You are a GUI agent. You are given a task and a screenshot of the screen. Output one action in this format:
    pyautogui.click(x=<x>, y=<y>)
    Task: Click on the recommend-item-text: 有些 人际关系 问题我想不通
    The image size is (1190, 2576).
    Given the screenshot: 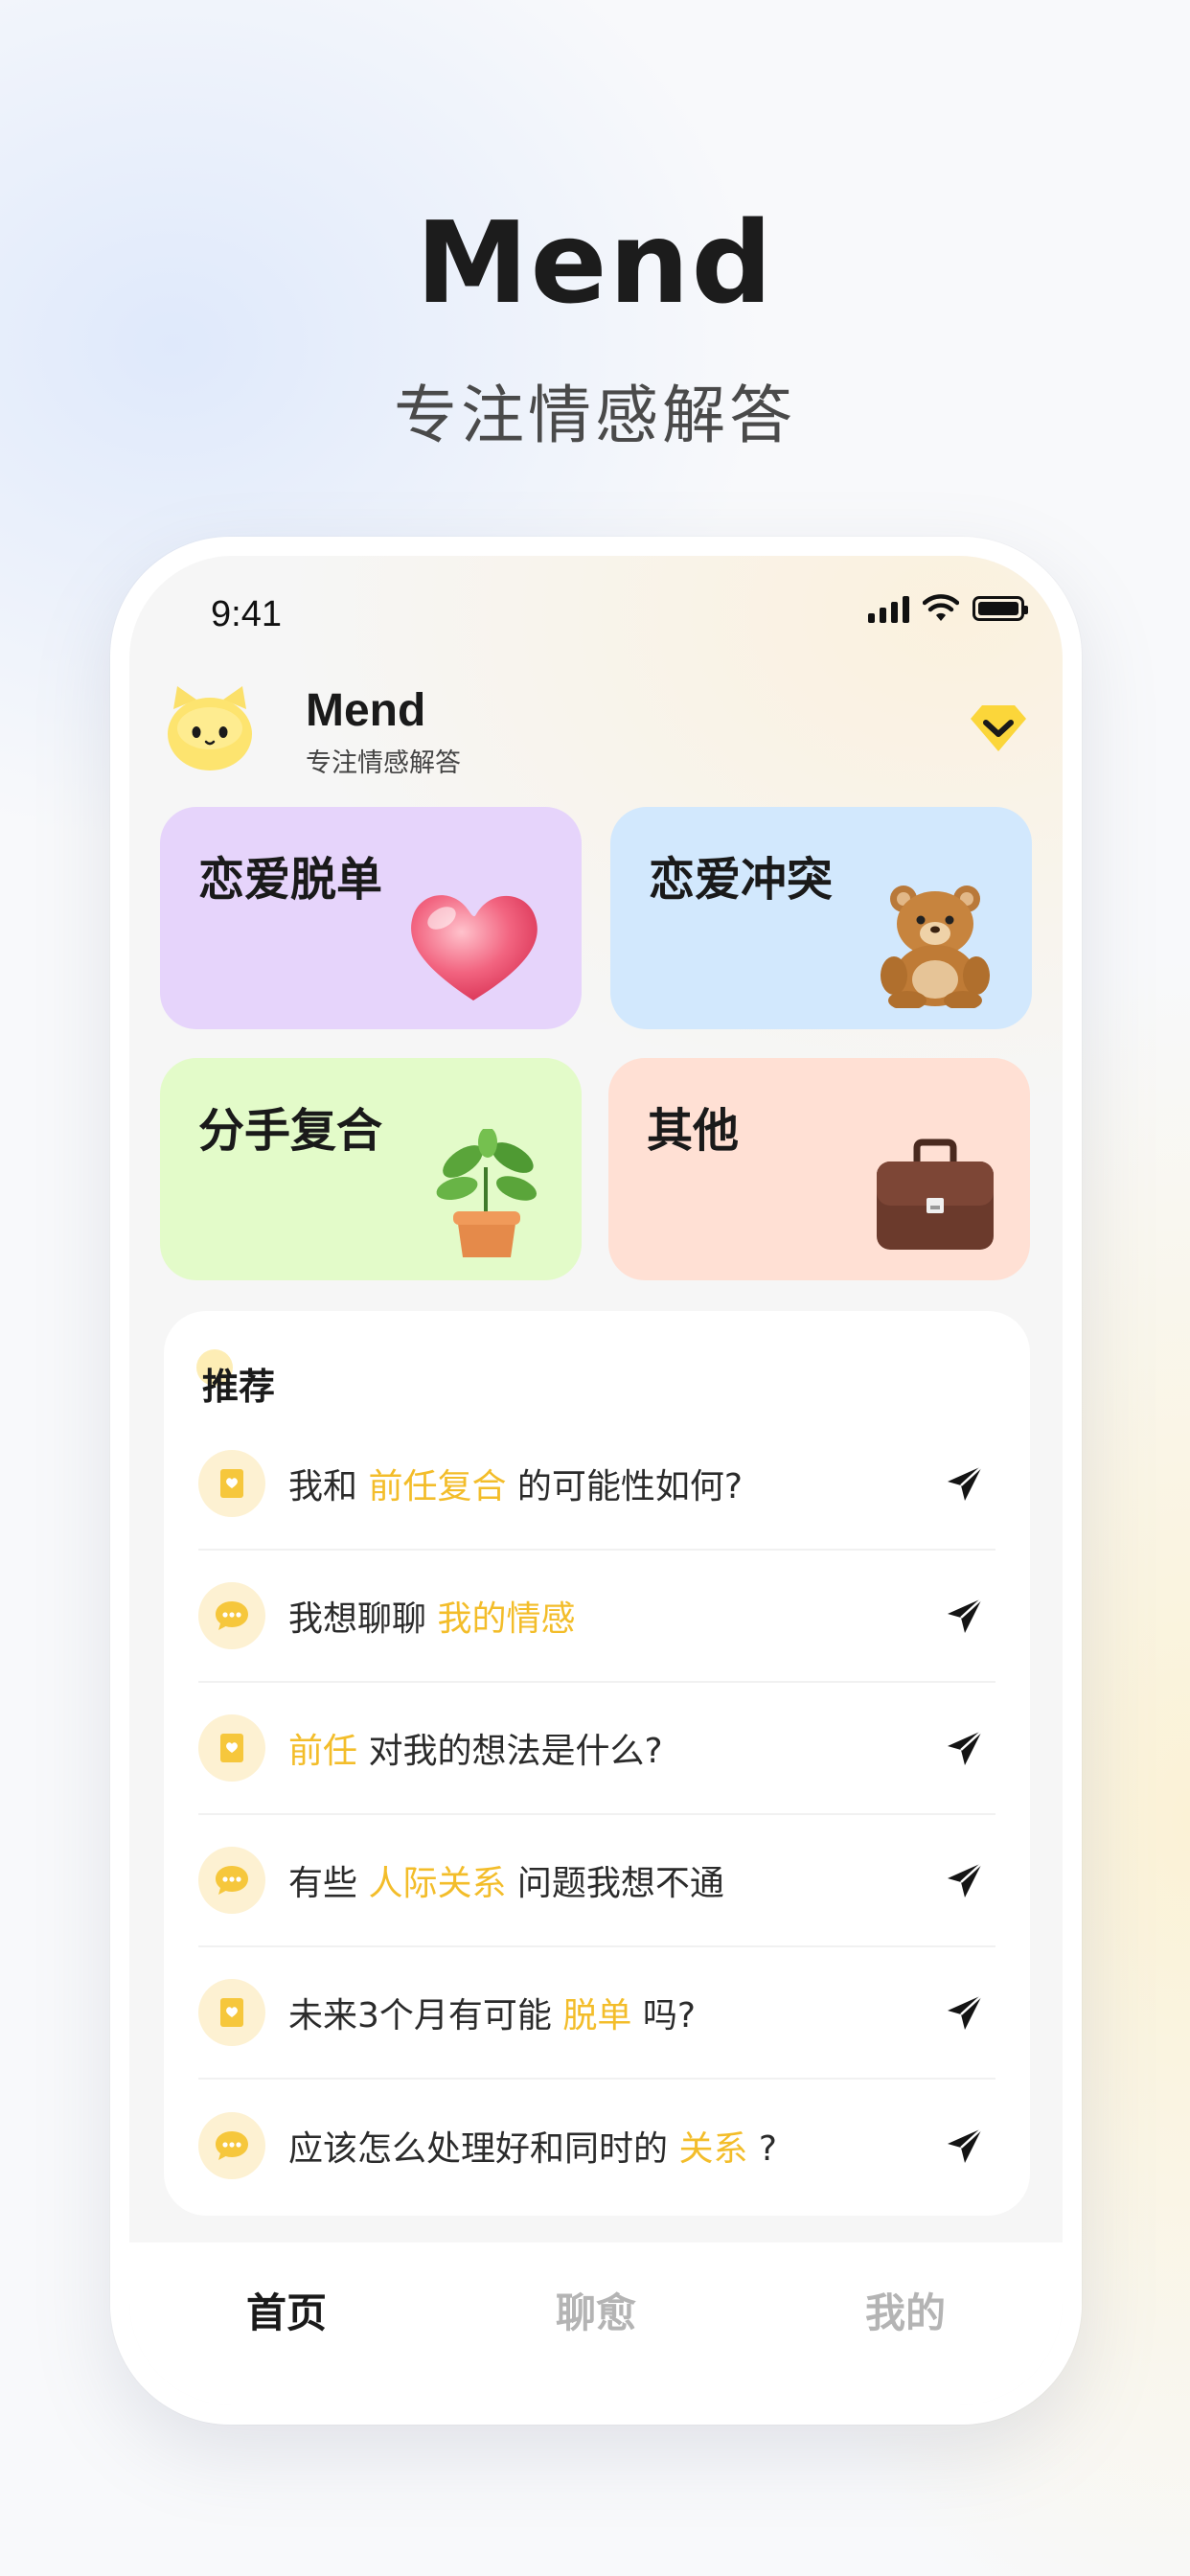 What is the action you would take?
    pyautogui.click(x=506, y=1880)
    